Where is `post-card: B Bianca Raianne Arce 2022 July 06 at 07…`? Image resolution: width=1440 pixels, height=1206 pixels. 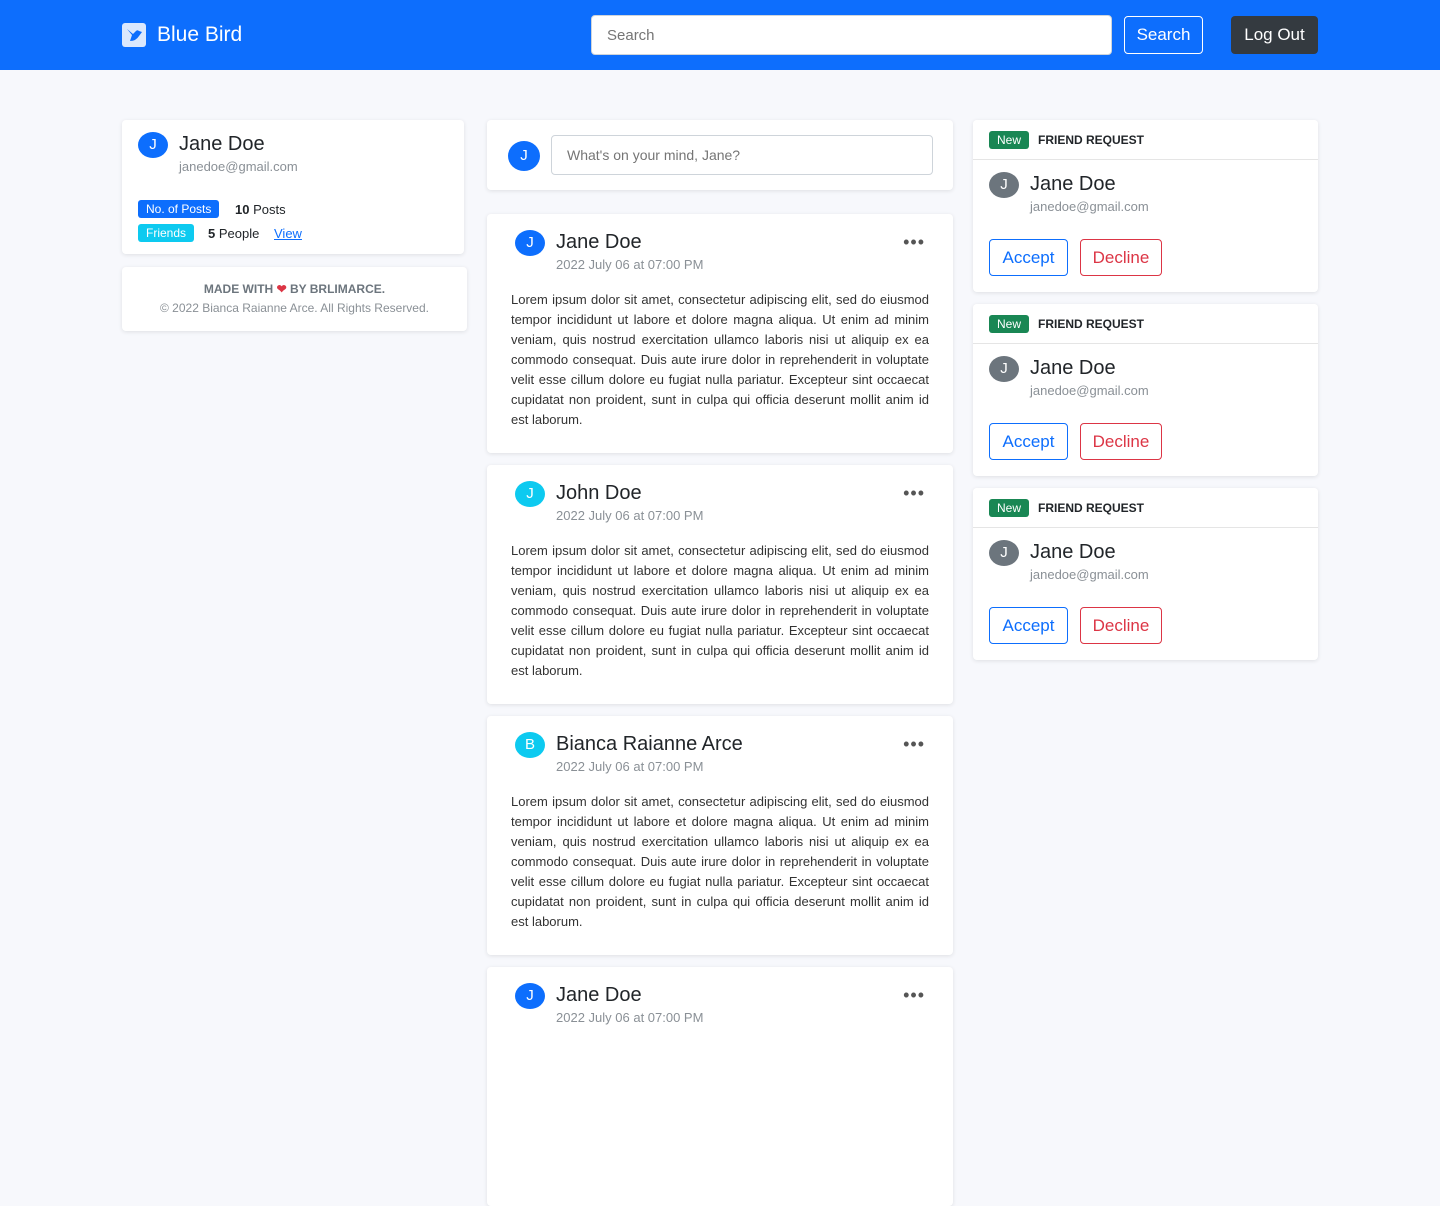 post-card: B Bianca Raianne Arce 2022 July 06 at 07… is located at coordinates (720, 835).